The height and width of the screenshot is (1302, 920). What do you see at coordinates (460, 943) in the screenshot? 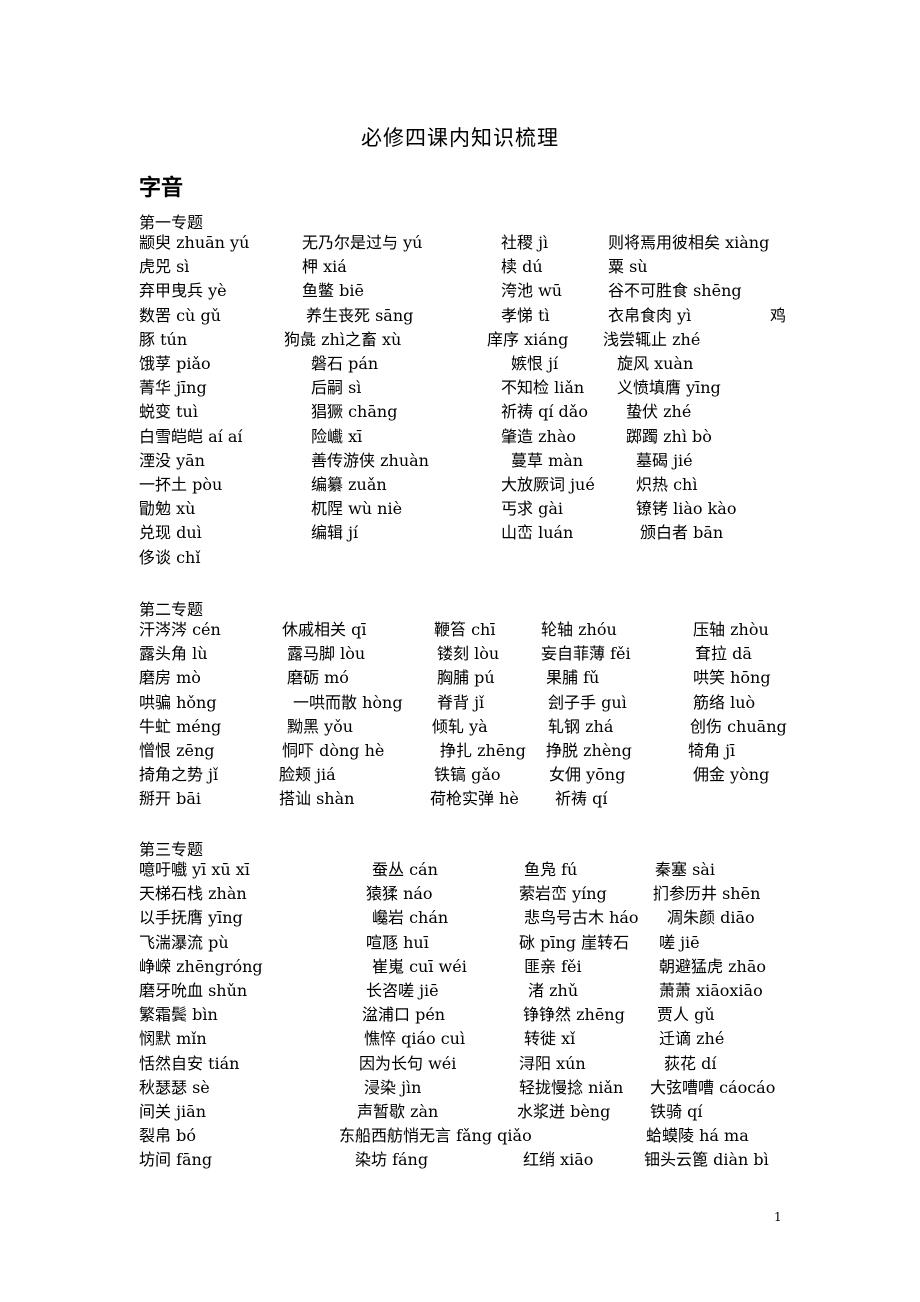
I see `vocab-row: 飞湍瀑流 pù 喧豗 huī 砯 pīng 崖转石 嗟 jiē` at bounding box center [460, 943].